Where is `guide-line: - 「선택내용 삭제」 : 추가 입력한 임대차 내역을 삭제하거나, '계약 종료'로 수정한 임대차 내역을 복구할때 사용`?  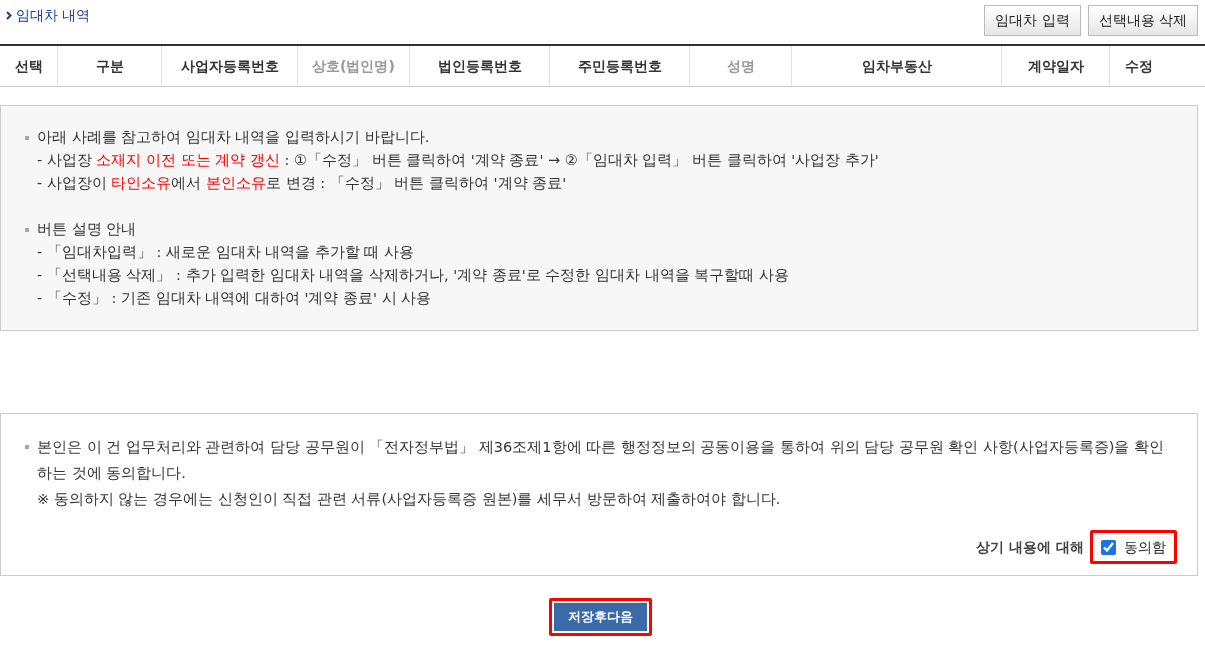 guide-line: - 「선택내용 삭제」 : 추가 입력한 임대차 내역을 삭제하거나, '계약 종료'로 수정한 임대차 내역을 복구할때 사용 is located at coordinates (413, 275).